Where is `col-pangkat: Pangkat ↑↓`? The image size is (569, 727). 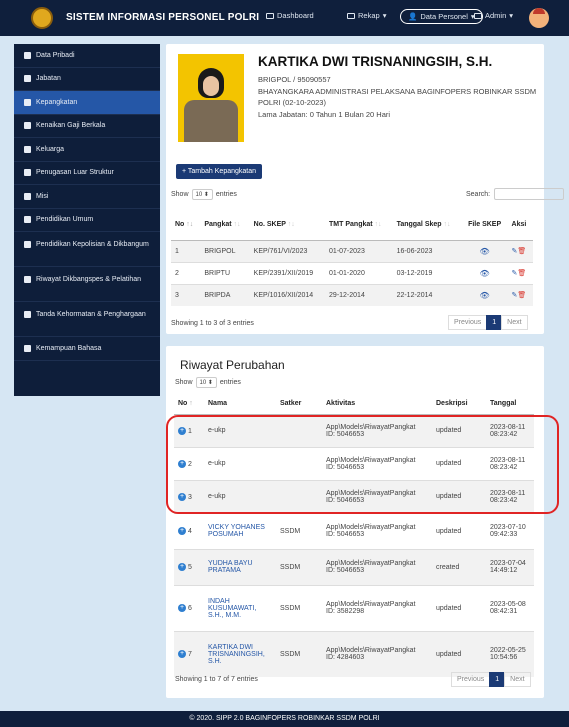
col-pangkat: Pangkat ↑↓ is located at coordinates (225, 225).